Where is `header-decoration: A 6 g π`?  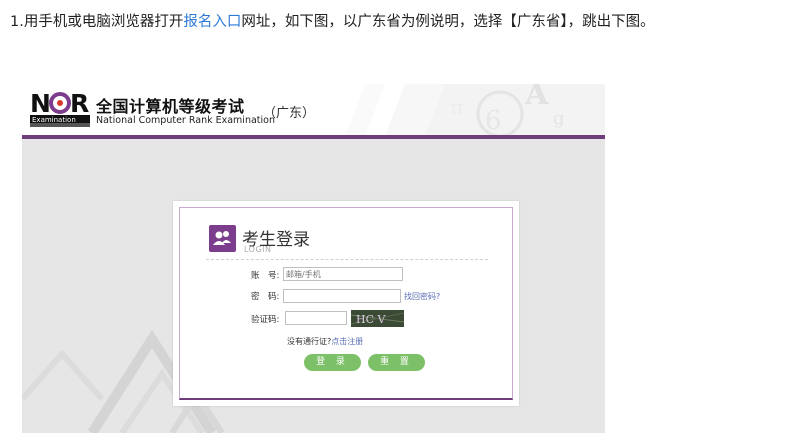 header-decoration: A 6 g π is located at coordinates (455, 110).